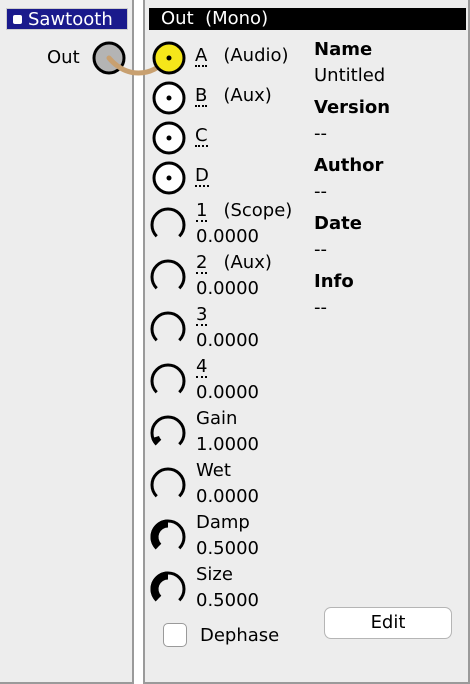  I want to click on knob-name: 4, so click(202, 367).